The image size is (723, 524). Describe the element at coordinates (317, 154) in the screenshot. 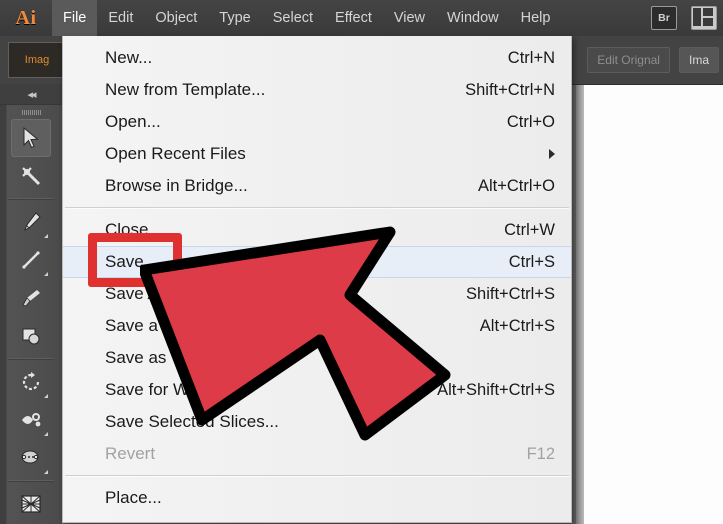

I see `menu-item-open-recent-files: Open Recent Files` at that location.